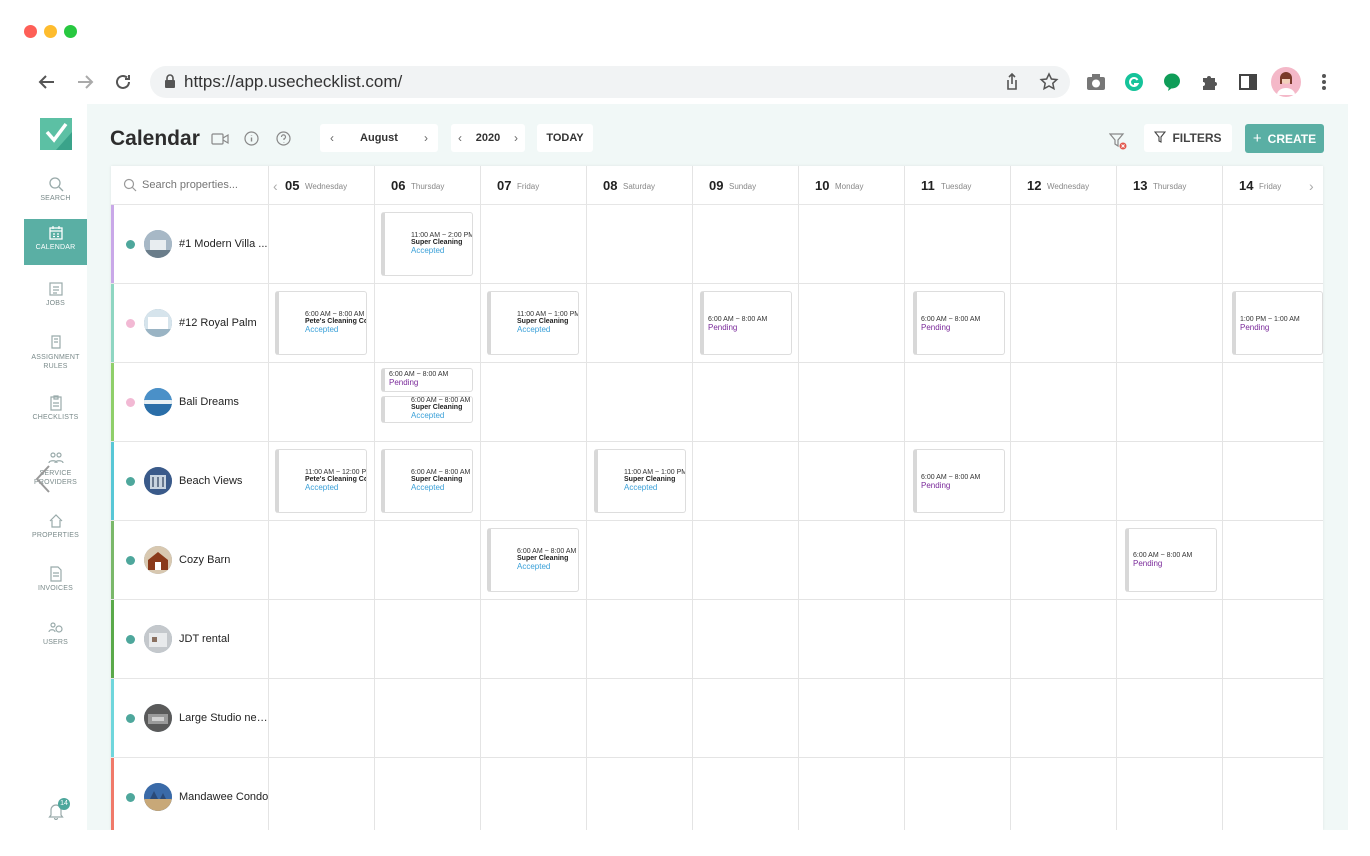 This screenshot has height=856, width=1370. What do you see at coordinates (460, 138) in the screenshot?
I see `prev-year-button: ‹` at bounding box center [460, 138].